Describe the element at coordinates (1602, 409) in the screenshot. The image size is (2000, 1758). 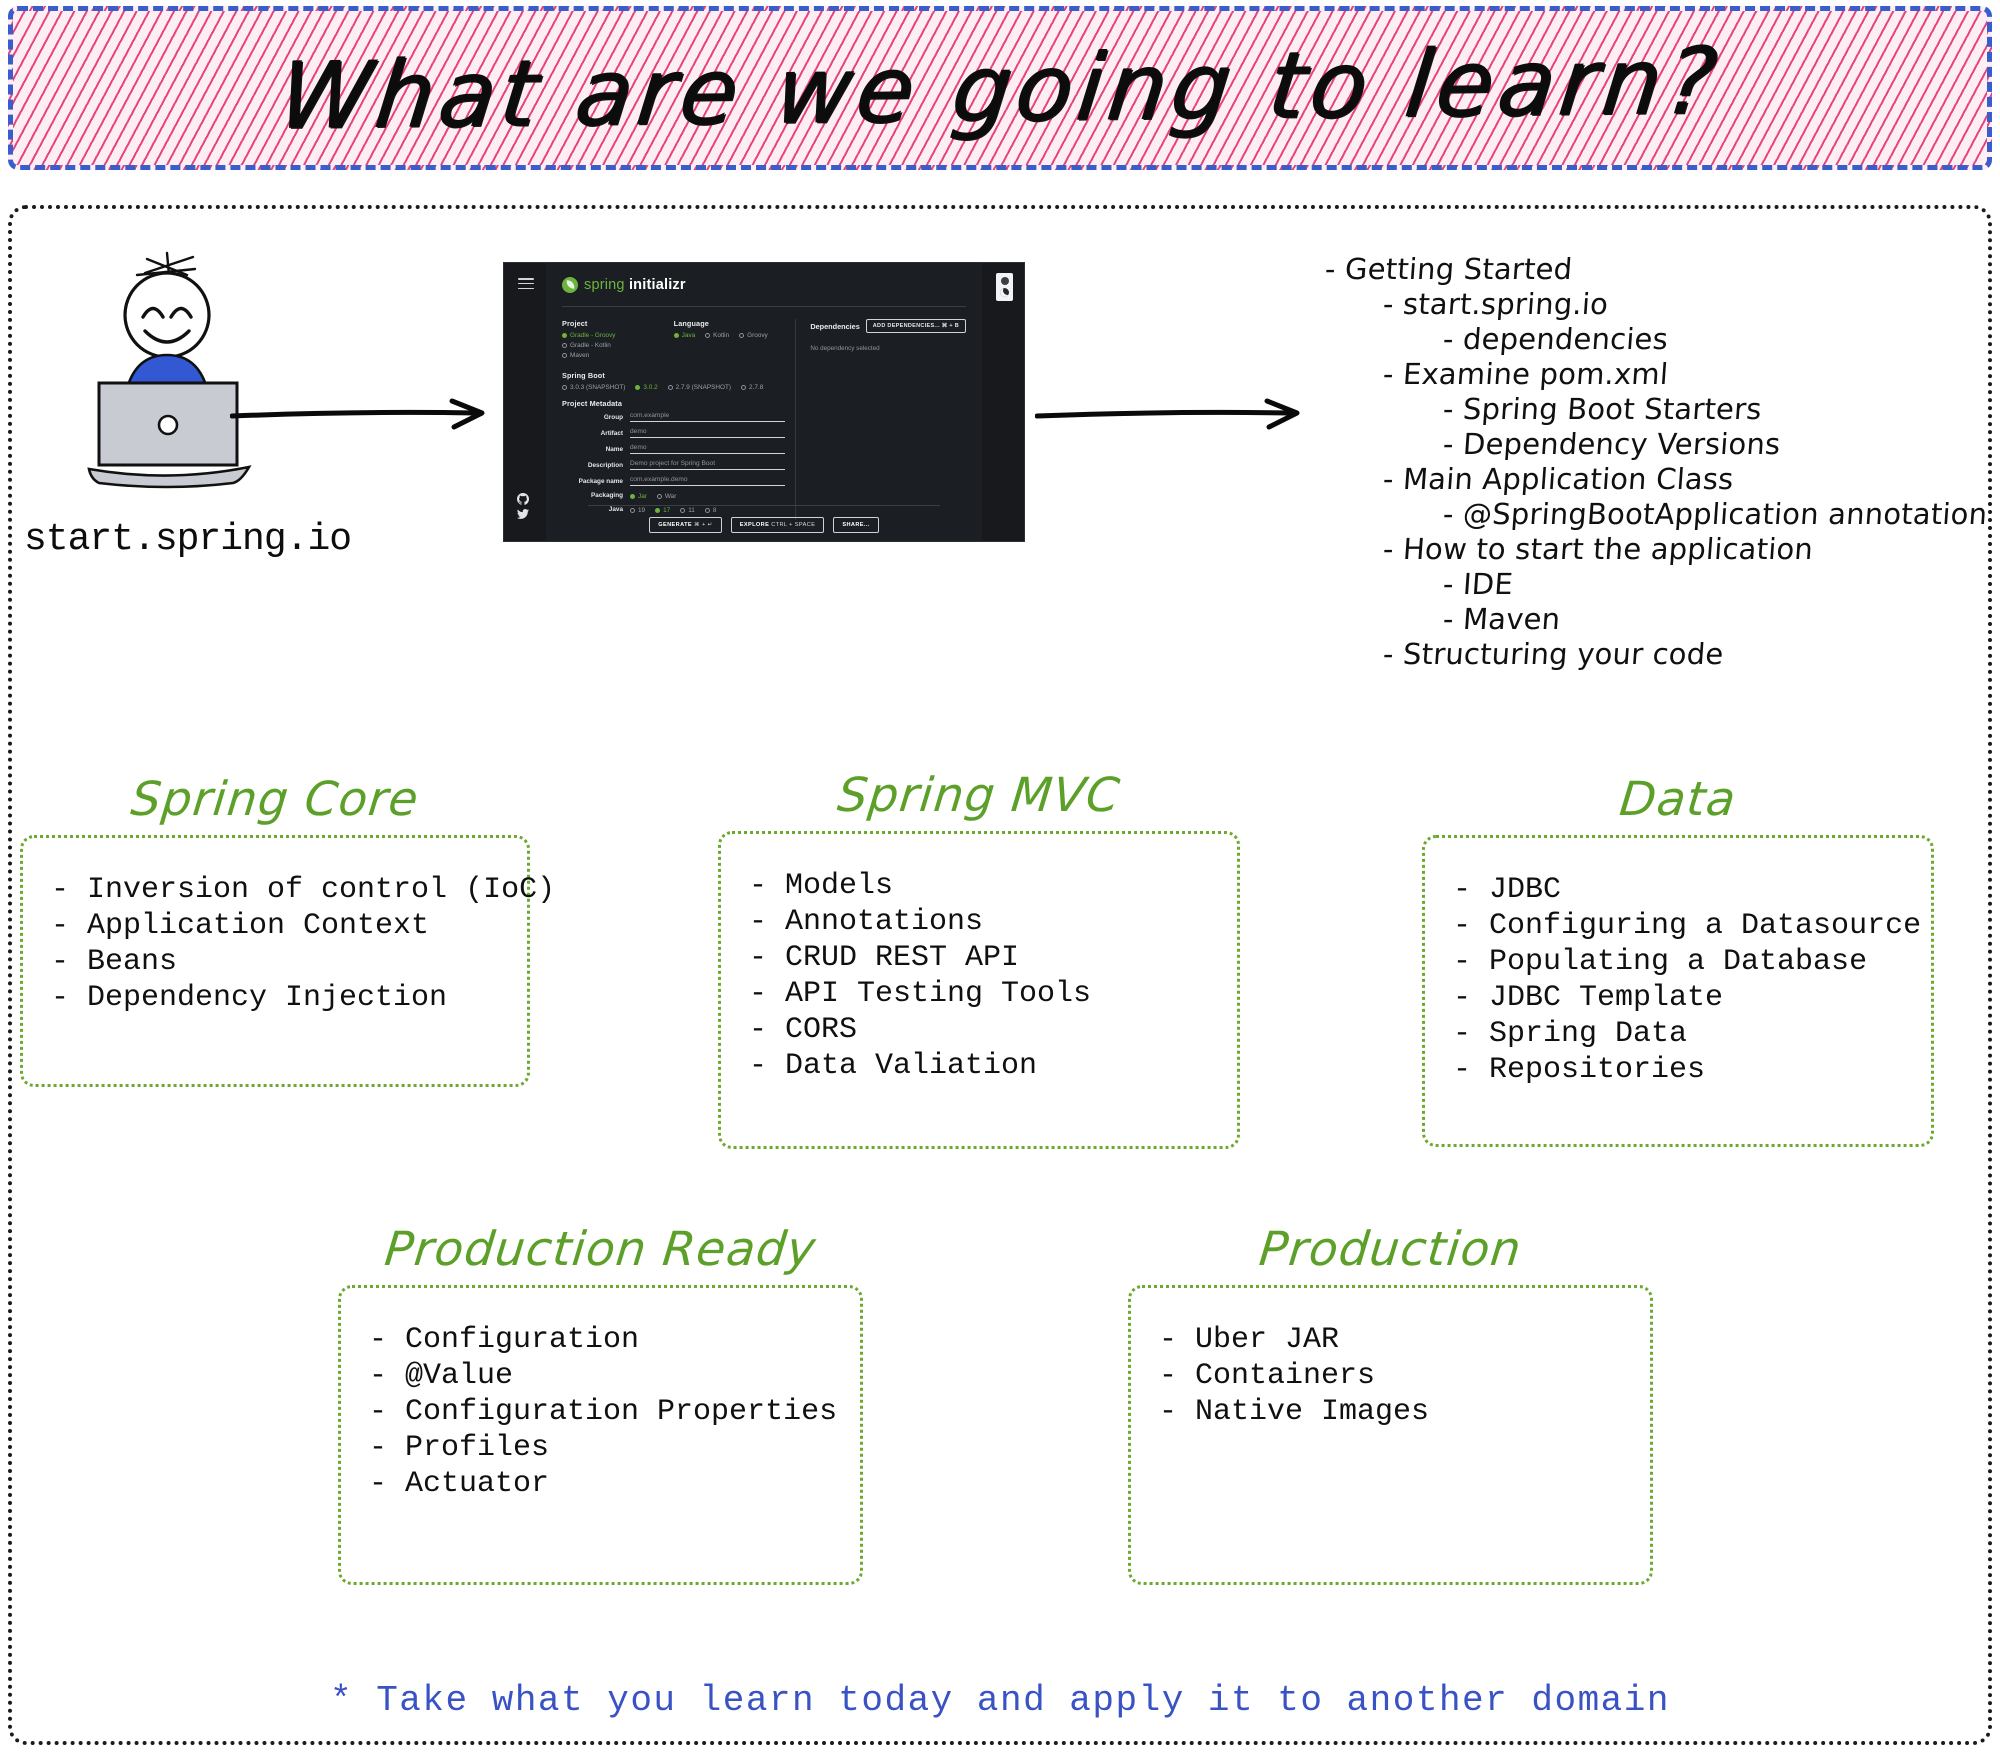
I see `outline-item: - Spring Boot Starters` at that location.